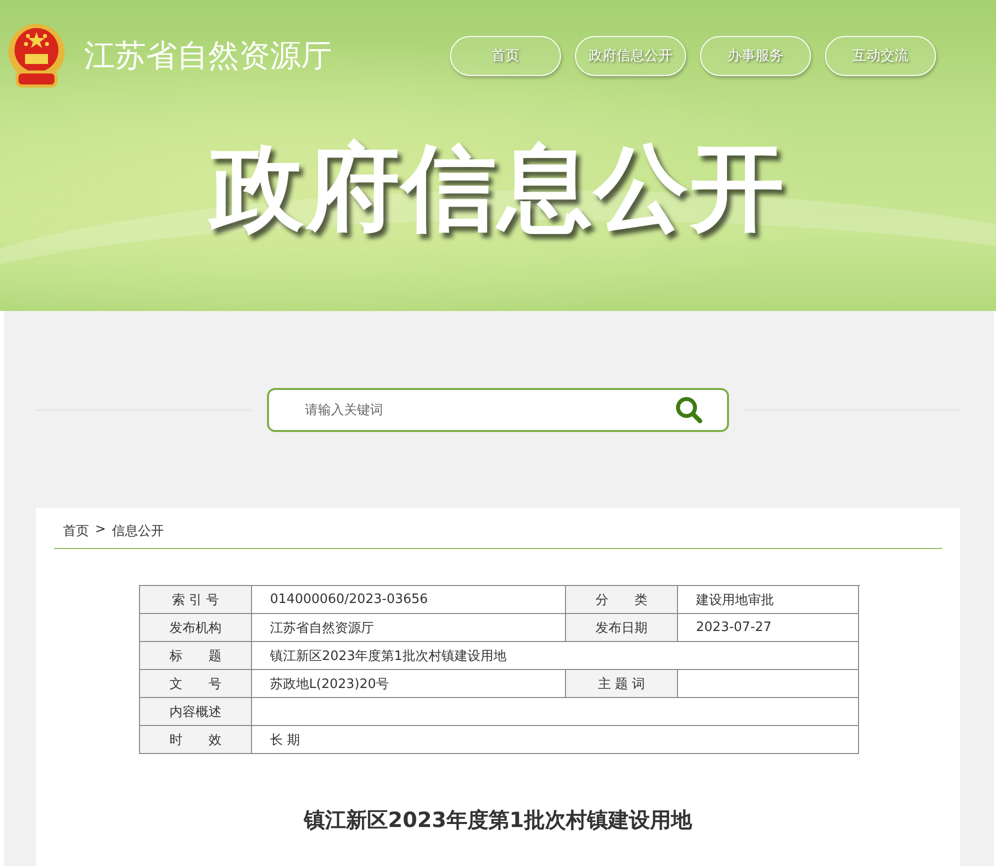  What do you see at coordinates (622, 684) in the screenshot?
I see `table-label-cell: 主 题 词` at bounding box center [622, 684].